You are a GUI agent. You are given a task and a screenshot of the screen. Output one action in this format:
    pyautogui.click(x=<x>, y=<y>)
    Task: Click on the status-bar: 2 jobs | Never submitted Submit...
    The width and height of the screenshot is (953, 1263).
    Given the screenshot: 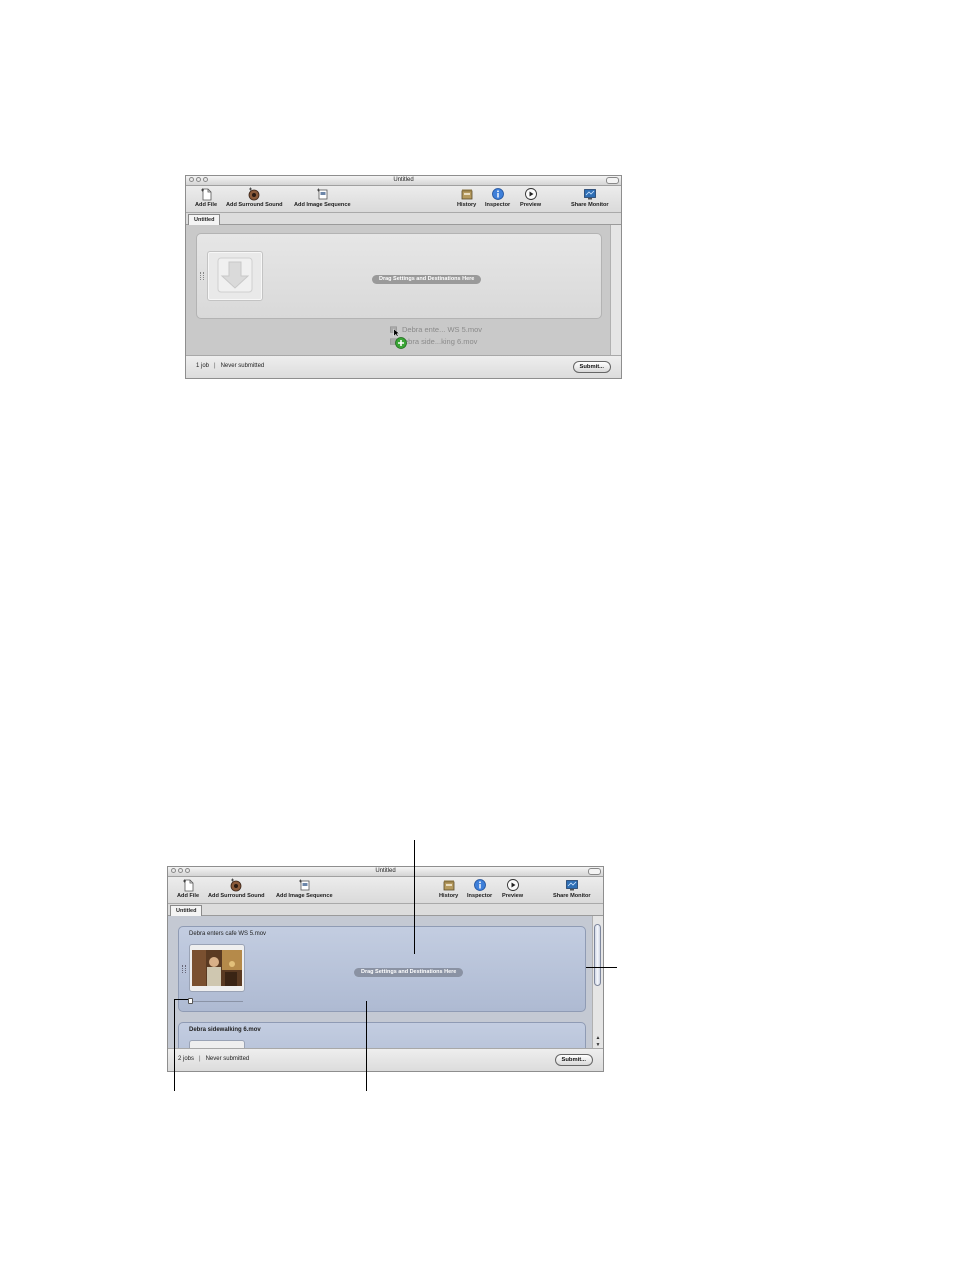 What is the action you would take?
    pyautogui.click(x=385, y=1059)
    